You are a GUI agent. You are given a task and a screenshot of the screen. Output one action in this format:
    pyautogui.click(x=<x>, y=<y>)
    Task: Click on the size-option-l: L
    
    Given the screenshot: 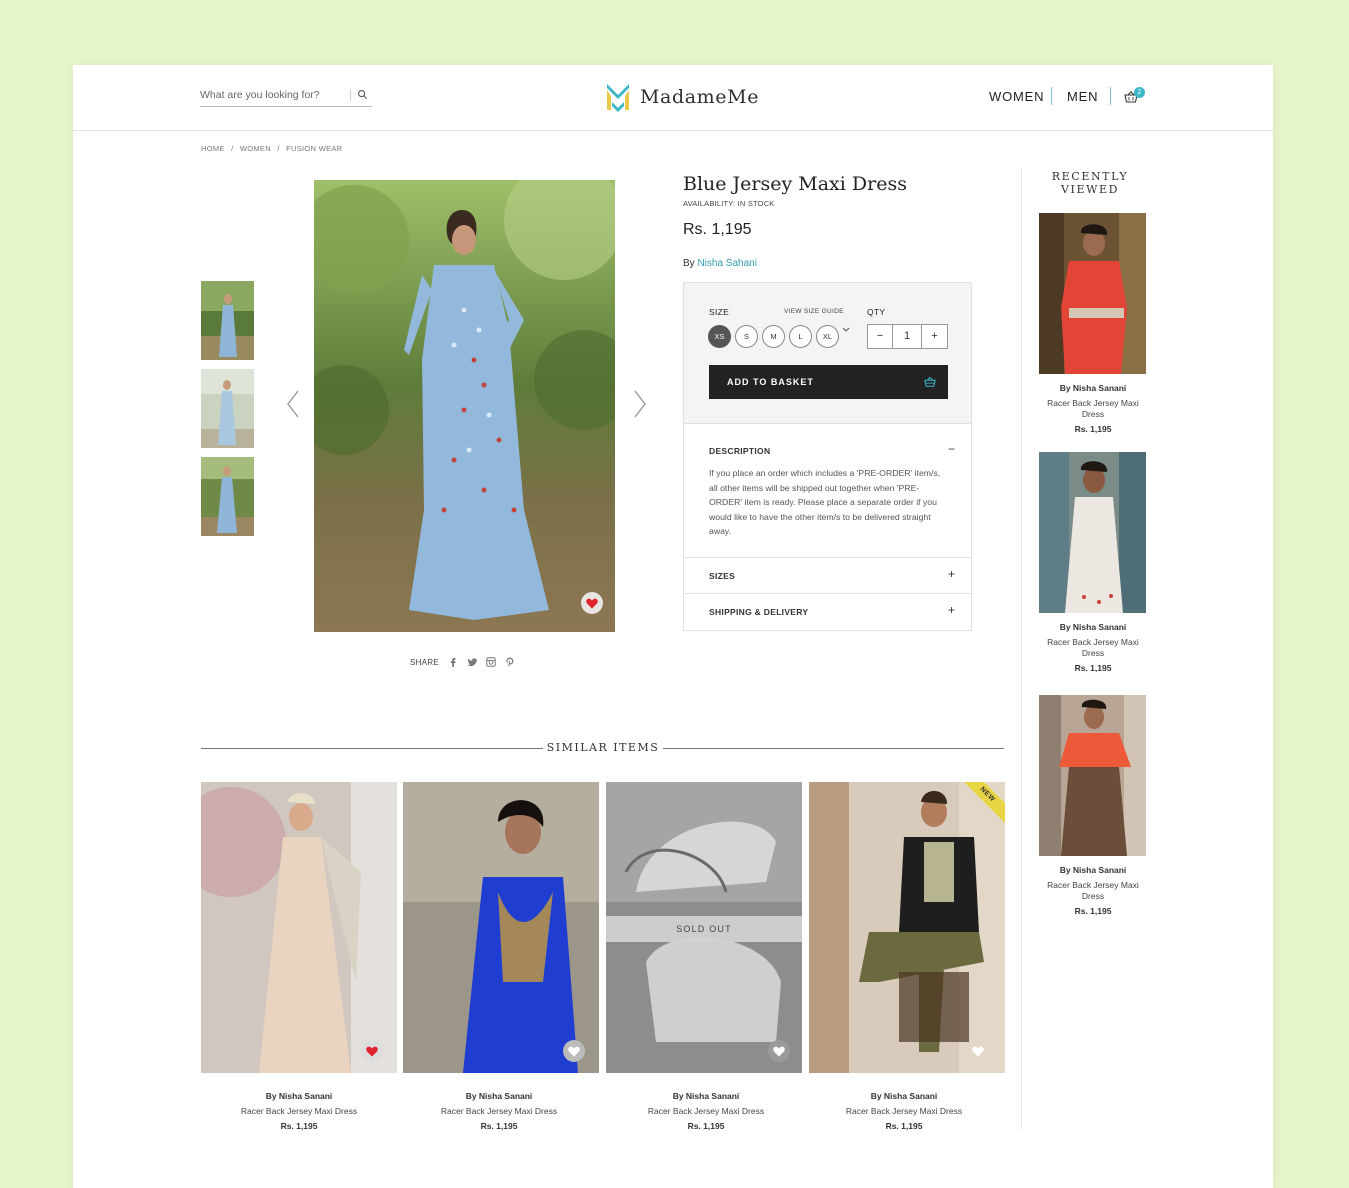 What is the action you would take?
    pyautogui.click(x=800, y=336)
    